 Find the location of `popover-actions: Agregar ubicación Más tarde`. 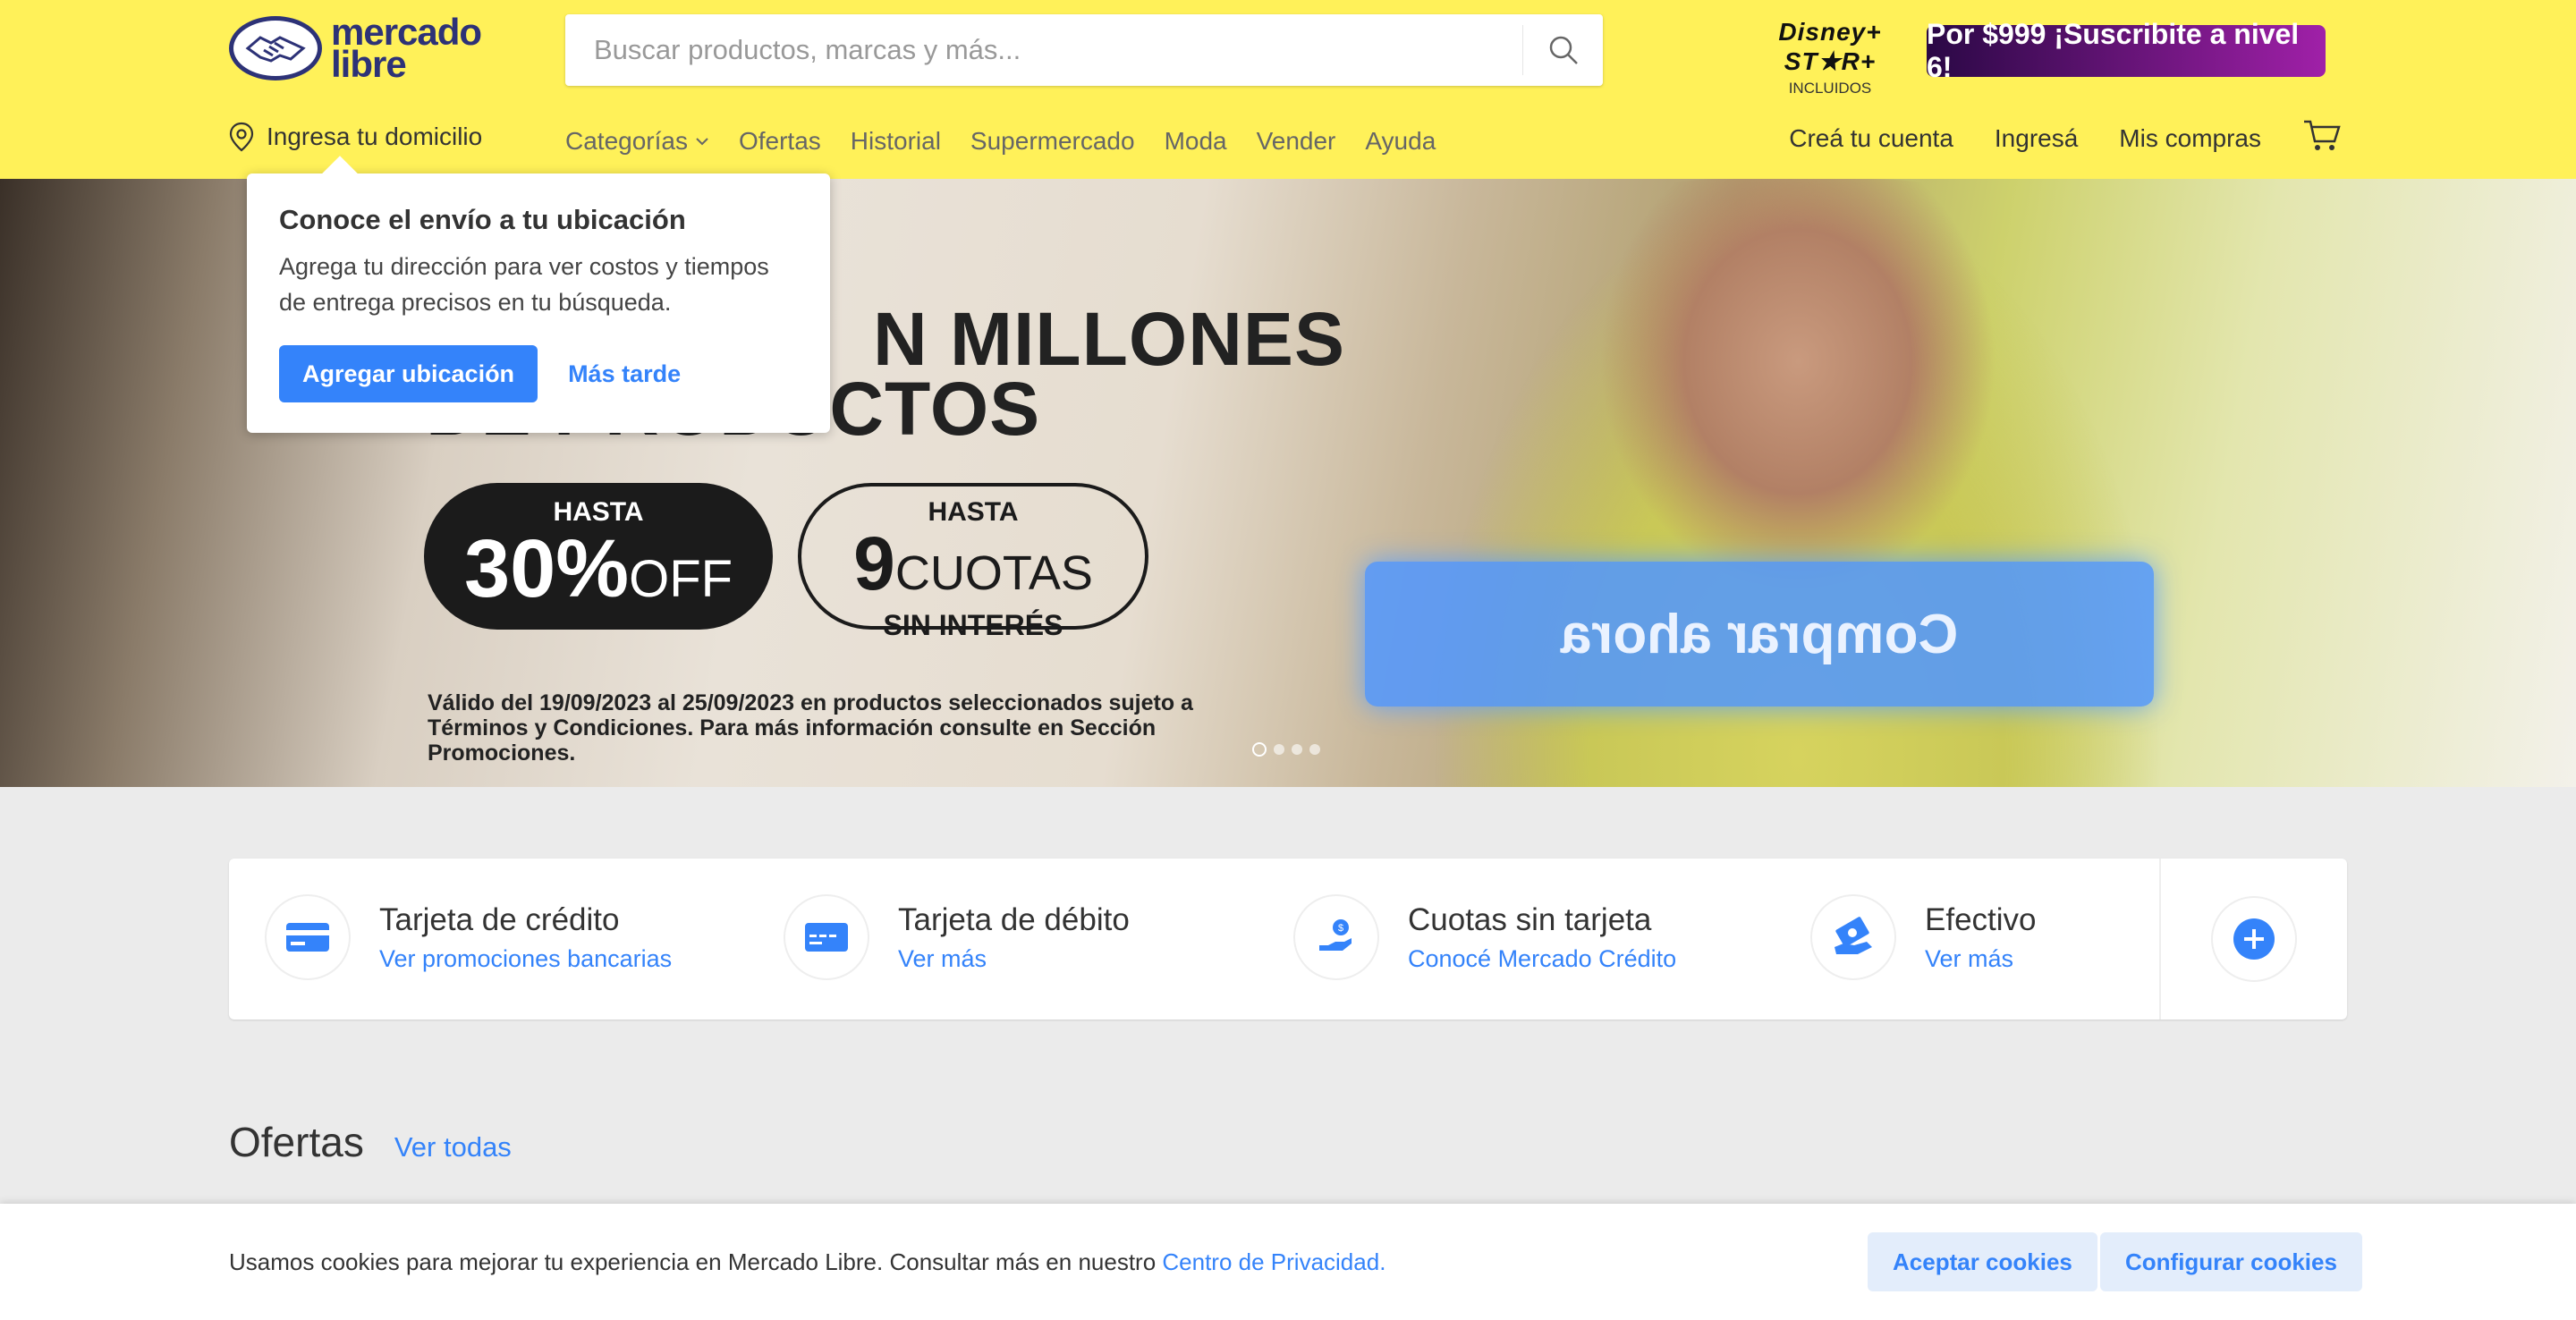

popover-actions: Agregar ubicación Más tarde is located at coordinates (538, 373).